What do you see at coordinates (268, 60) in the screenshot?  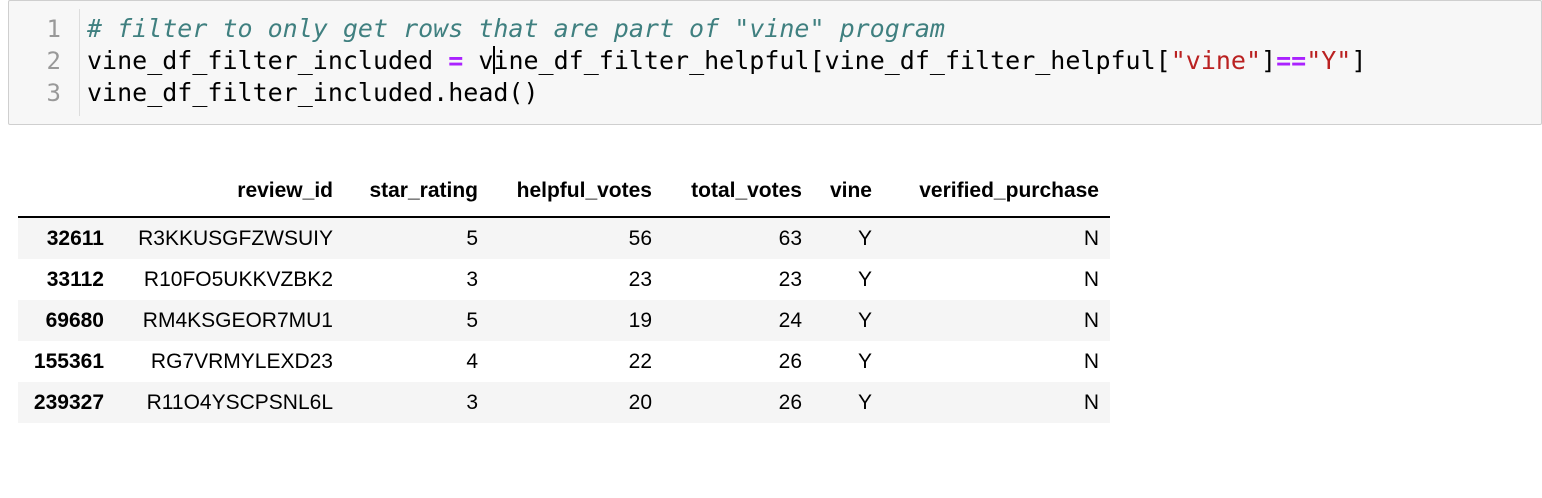 I see `code-token-variable: vine_df_filter_included` at bounding box center [268, 60].